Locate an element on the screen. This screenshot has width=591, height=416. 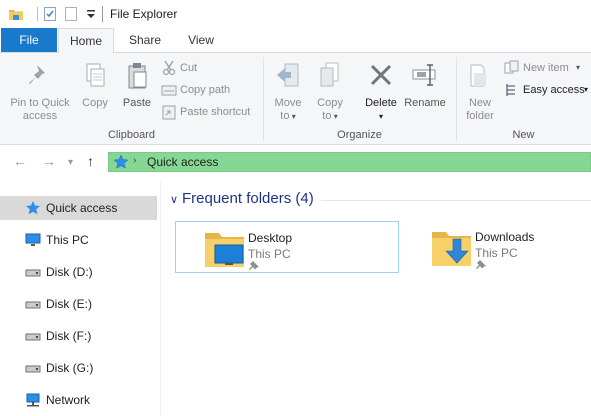
nav-item-disk-f: Disk (F:) is located at coordinates (78, 336).